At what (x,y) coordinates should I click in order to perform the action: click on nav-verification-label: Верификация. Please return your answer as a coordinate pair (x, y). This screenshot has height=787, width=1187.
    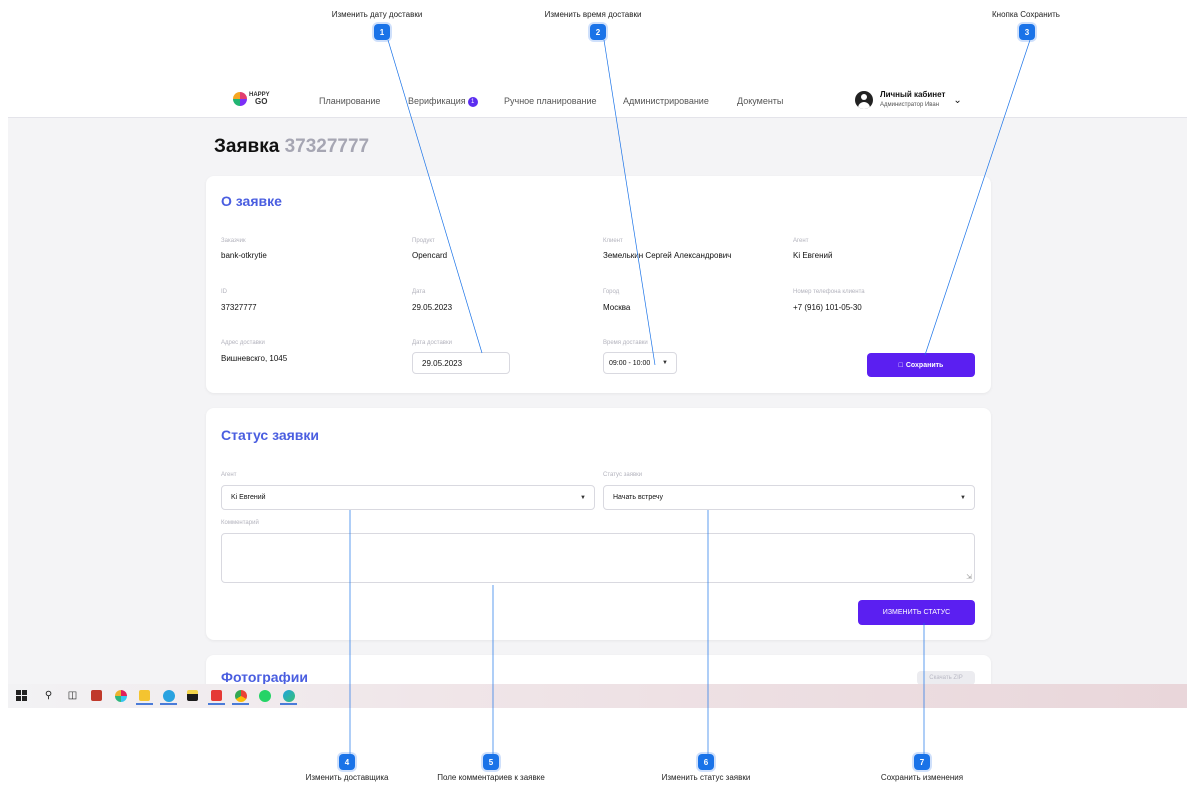
    Looking at the image, I should click on (437, 101).